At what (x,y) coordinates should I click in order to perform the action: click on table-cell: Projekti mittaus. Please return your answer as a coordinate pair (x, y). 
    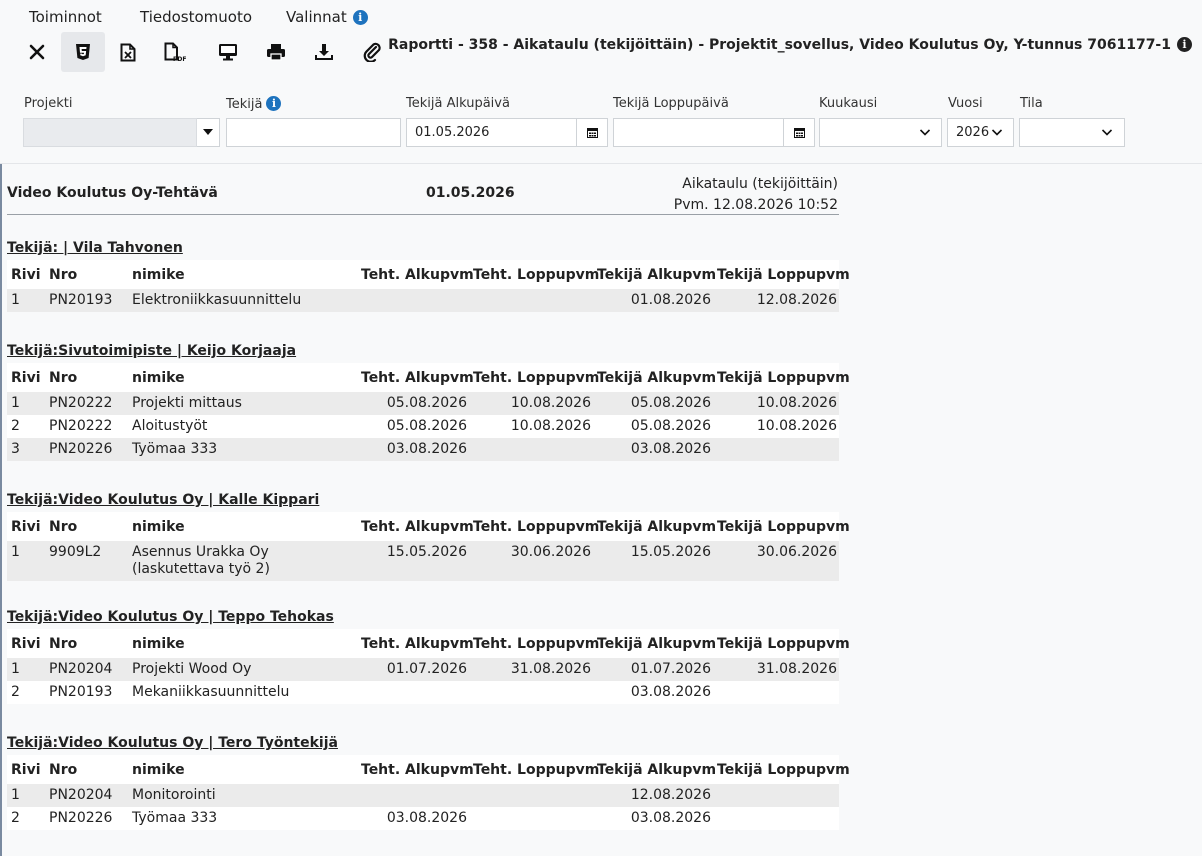
    Looking at the image, I should click on (242, 403).